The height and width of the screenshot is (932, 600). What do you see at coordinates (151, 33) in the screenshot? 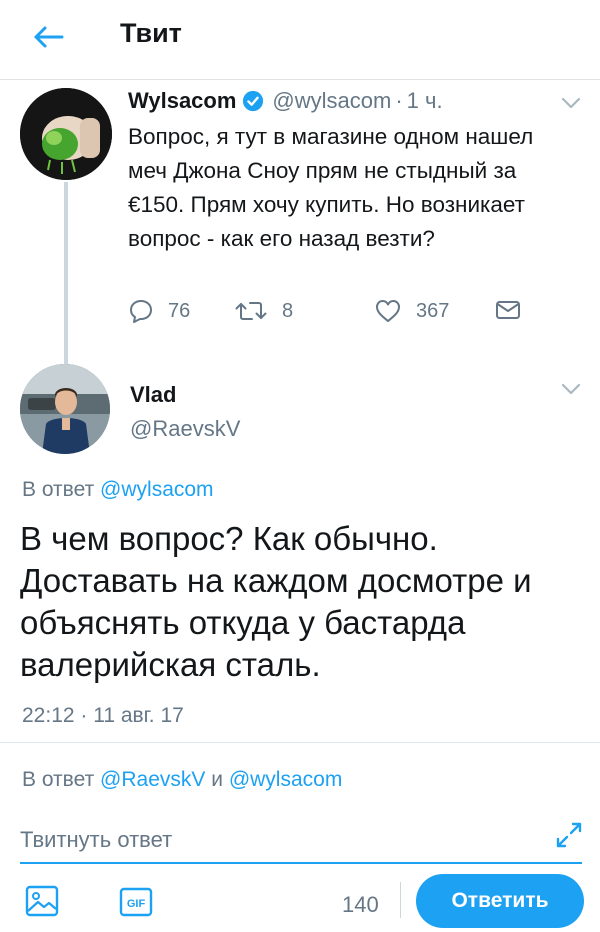
I see `page-title: Твит` at bounding box center [151, 33].